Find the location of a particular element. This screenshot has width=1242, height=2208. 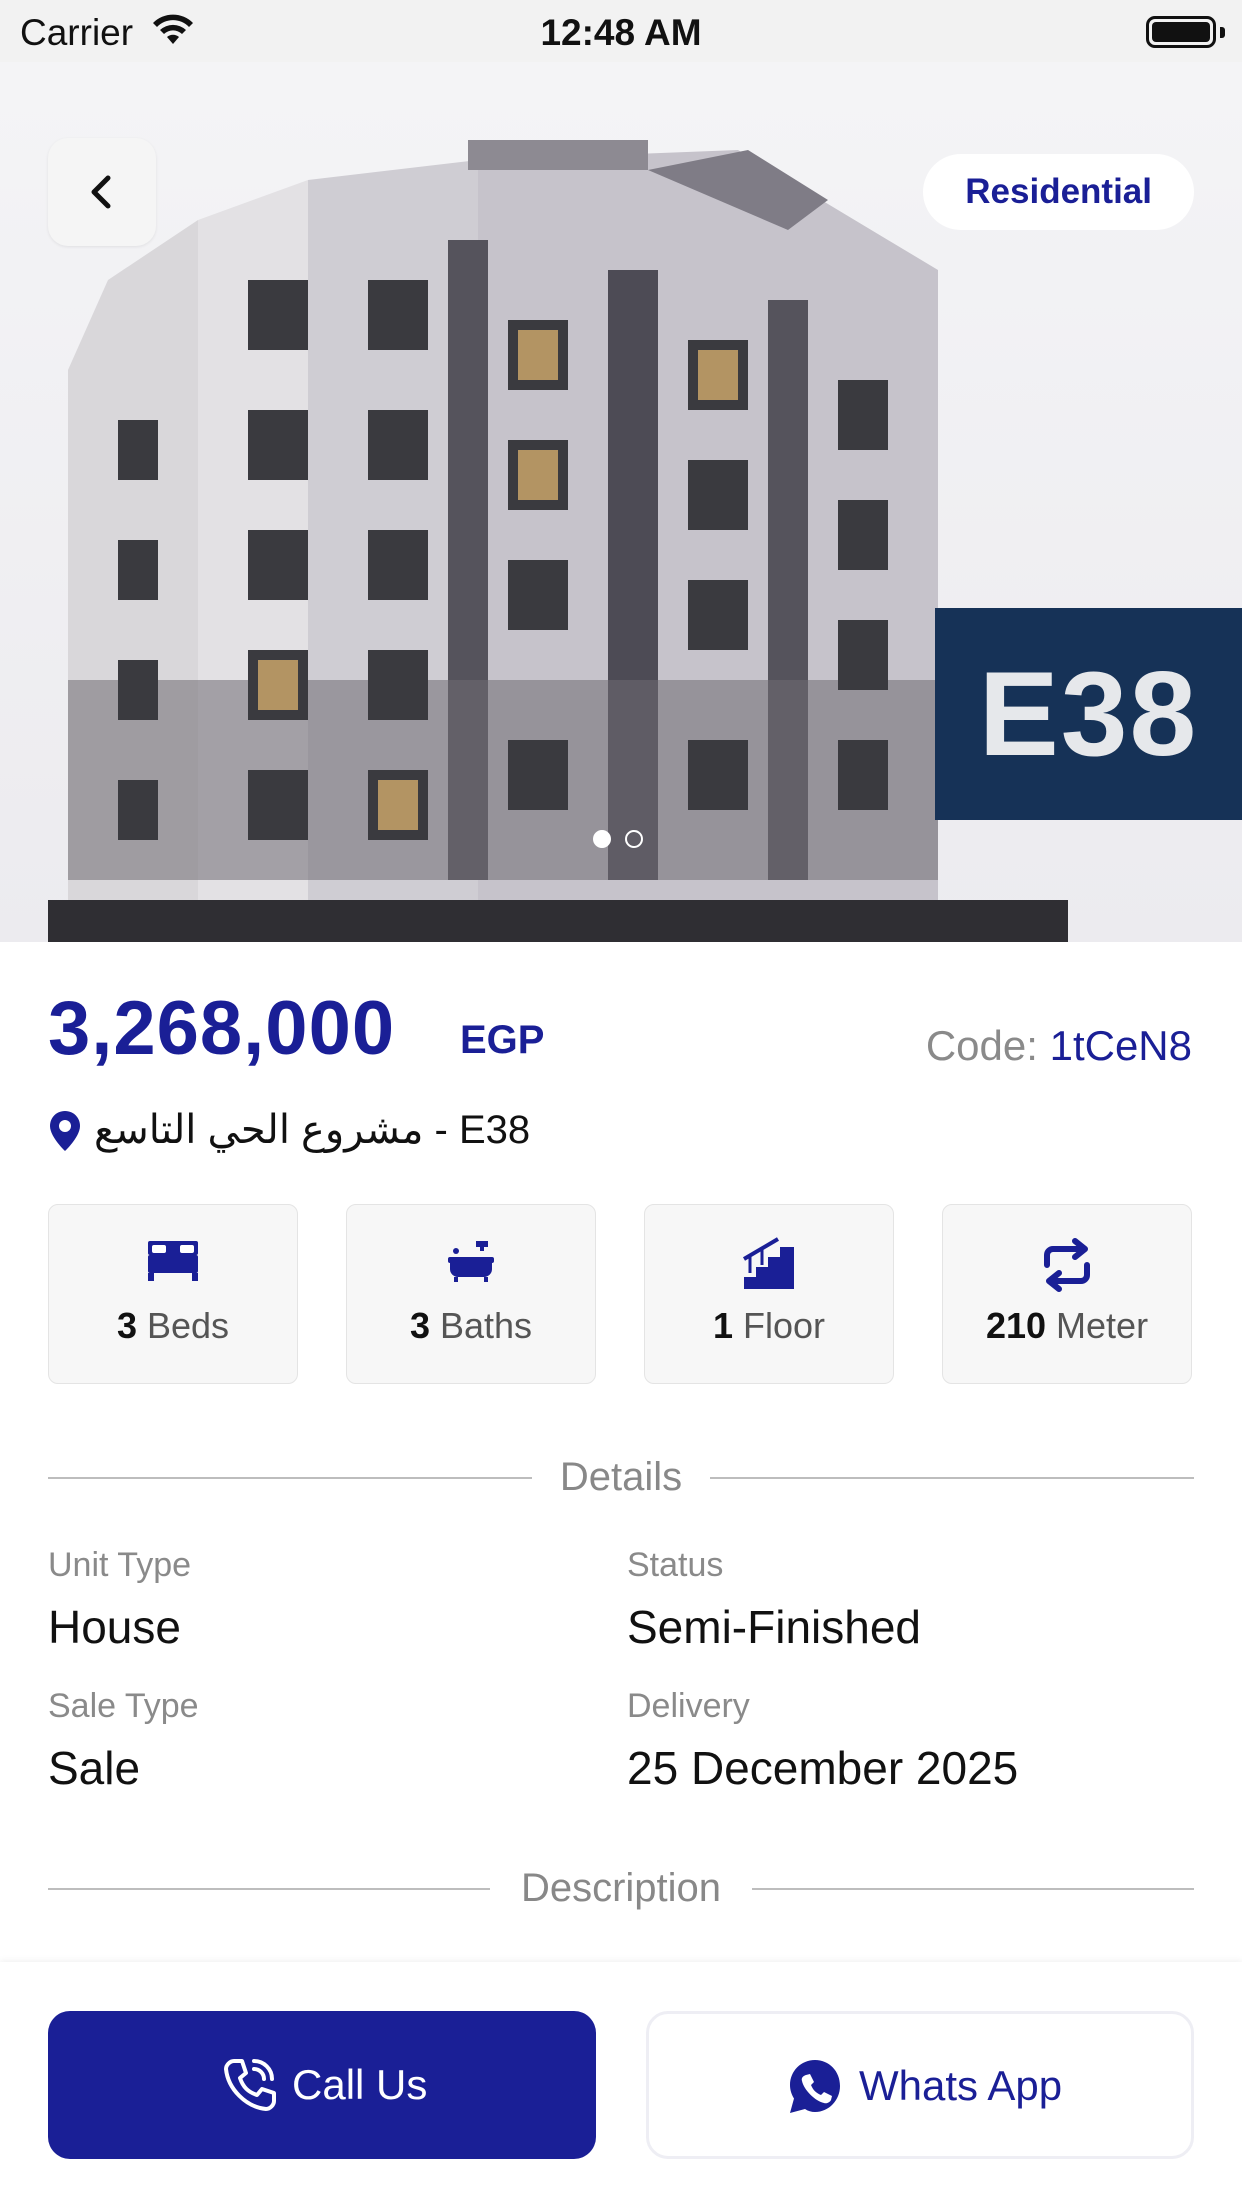

beds-count: 3 is located at coordinates (126, 1325).